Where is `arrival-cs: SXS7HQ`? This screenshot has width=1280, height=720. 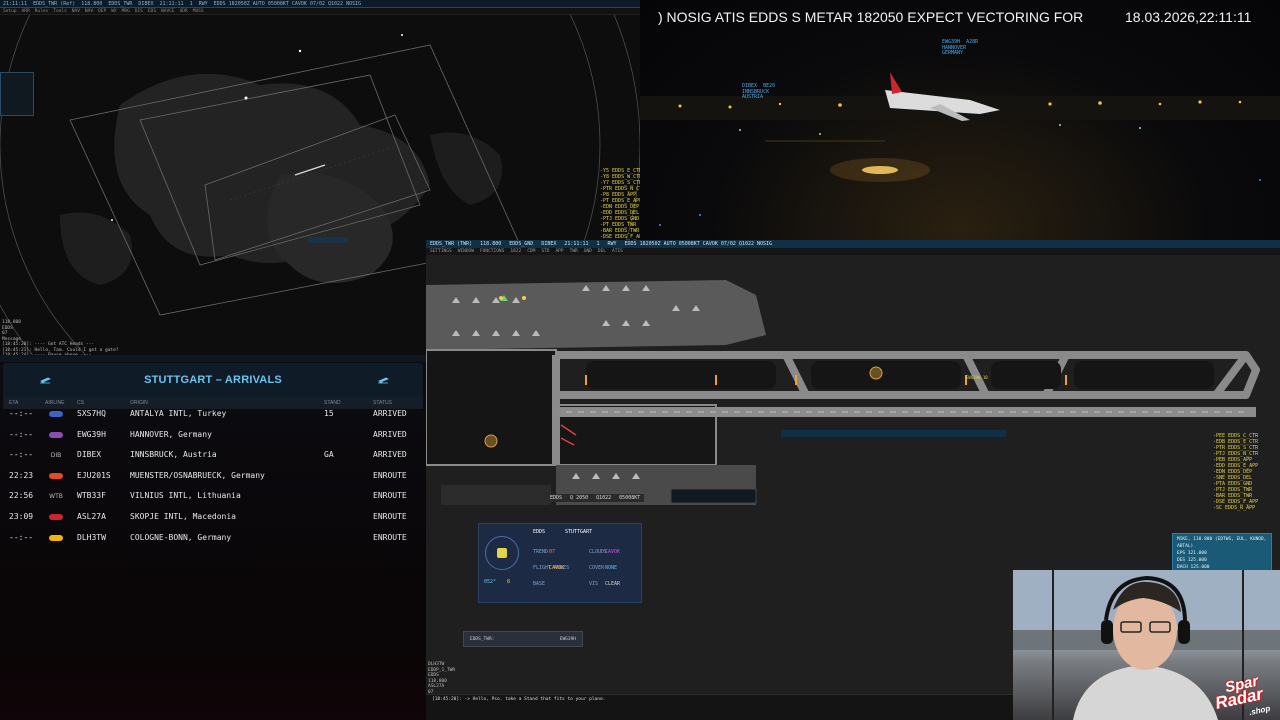
arrival-cs: SXS7HQ is located at coordinates (91, 413).